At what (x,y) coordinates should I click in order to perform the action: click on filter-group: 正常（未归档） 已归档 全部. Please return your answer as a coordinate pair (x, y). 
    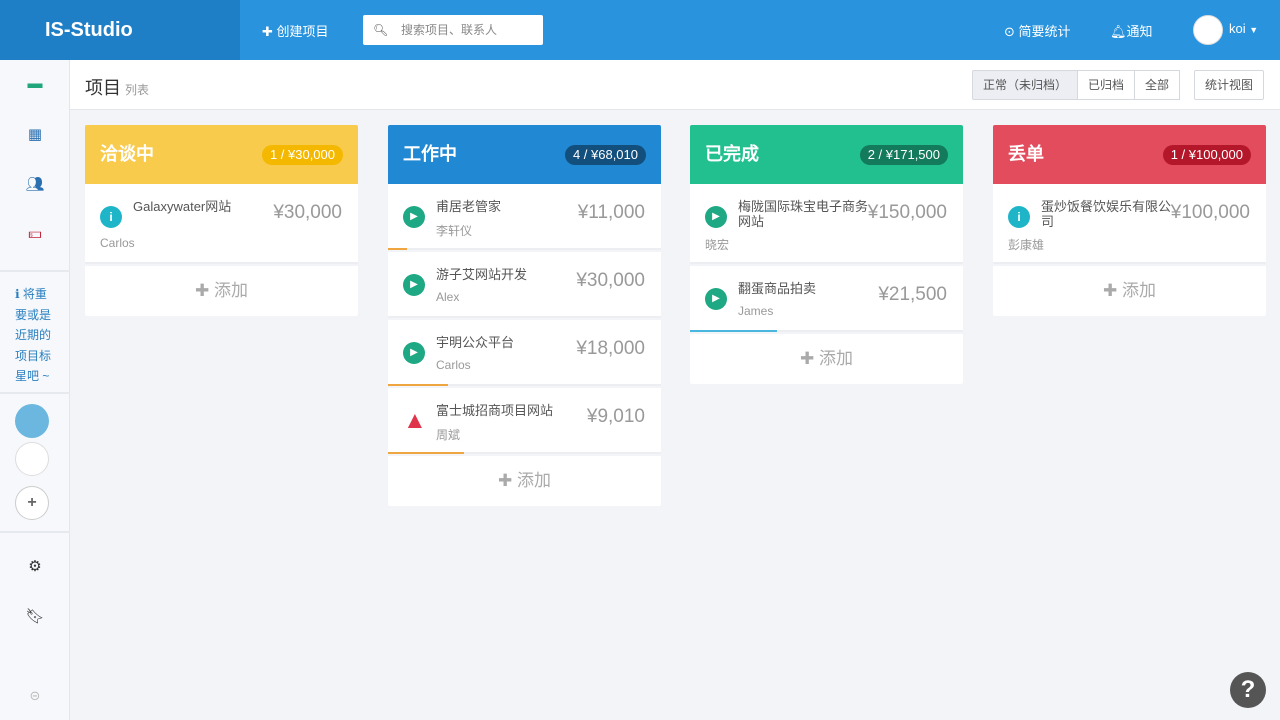
    Looking at the image, I should click on (1076, 85).